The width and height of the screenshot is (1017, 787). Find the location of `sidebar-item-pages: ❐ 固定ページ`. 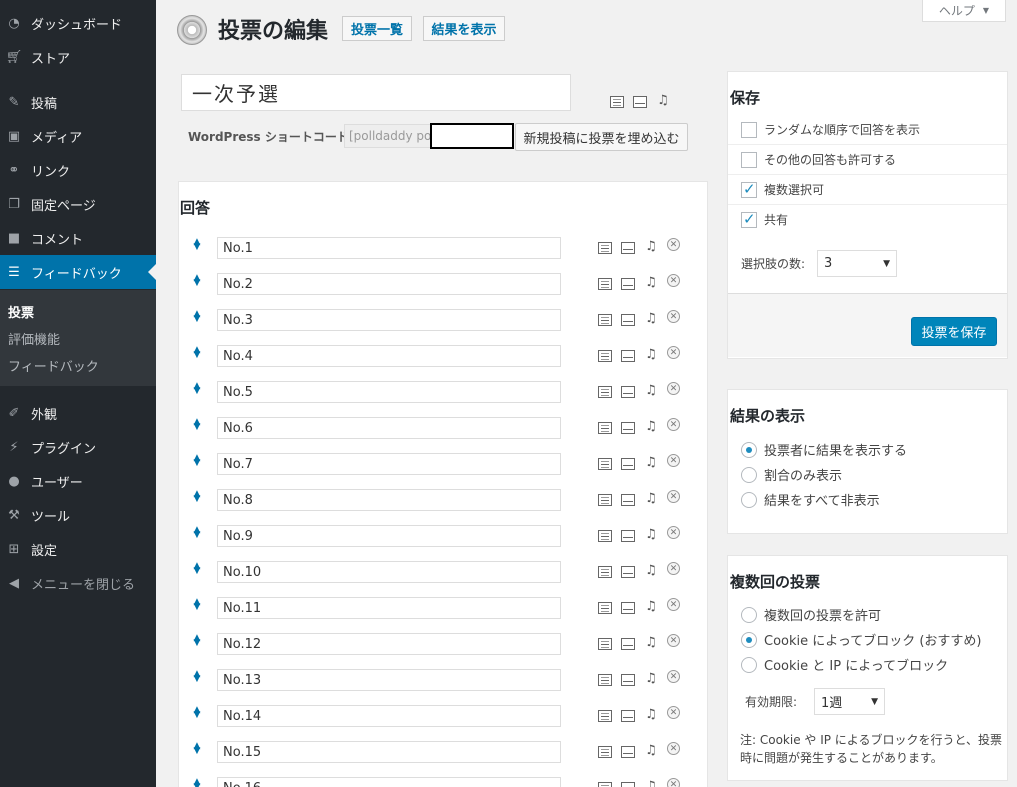

sidebar-item-pages: ❐ 固定ページ is located at coordinates (78, 204).